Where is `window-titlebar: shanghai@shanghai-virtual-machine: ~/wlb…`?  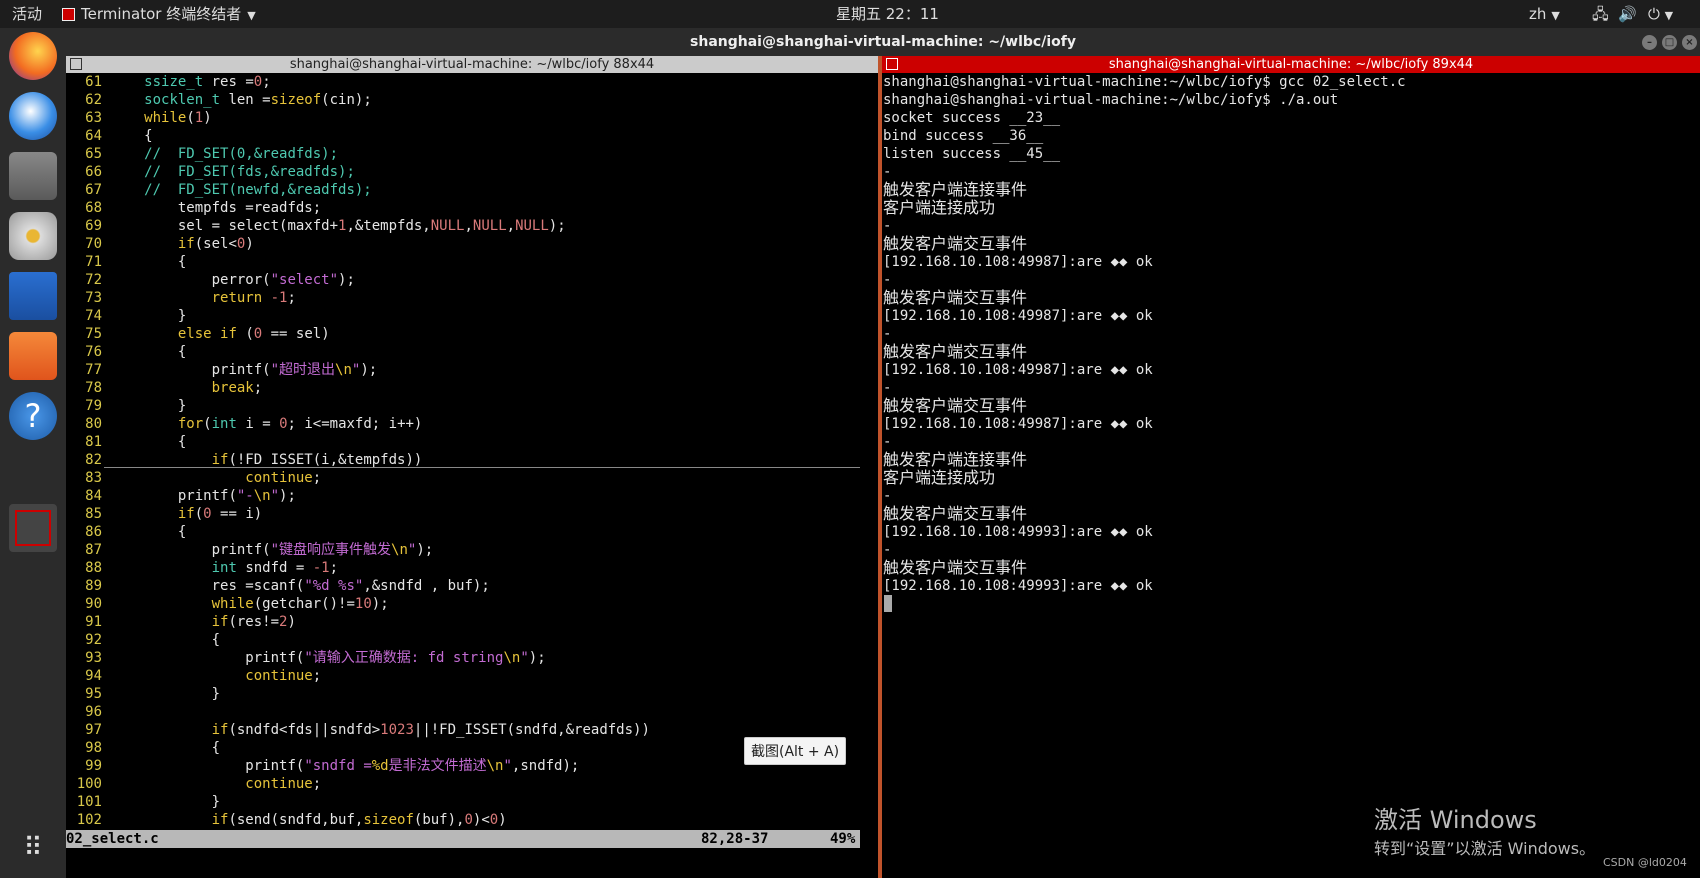 window-titlebar: shanghai@shanghai-virtual-machine: ~/wlb… is located at coordinates (883, 42).